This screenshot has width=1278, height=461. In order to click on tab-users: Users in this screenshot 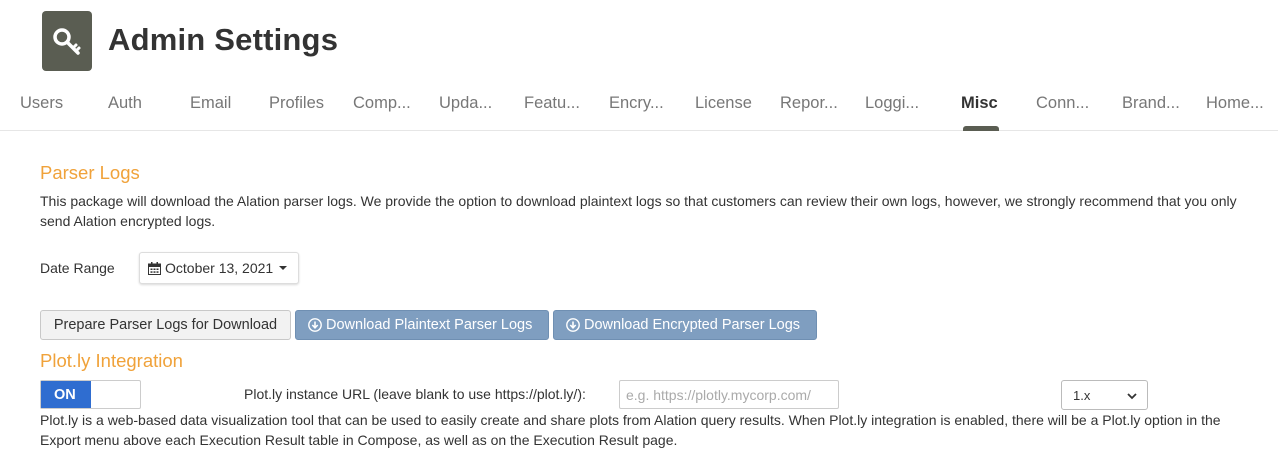, I will do `click(41, 103)`.